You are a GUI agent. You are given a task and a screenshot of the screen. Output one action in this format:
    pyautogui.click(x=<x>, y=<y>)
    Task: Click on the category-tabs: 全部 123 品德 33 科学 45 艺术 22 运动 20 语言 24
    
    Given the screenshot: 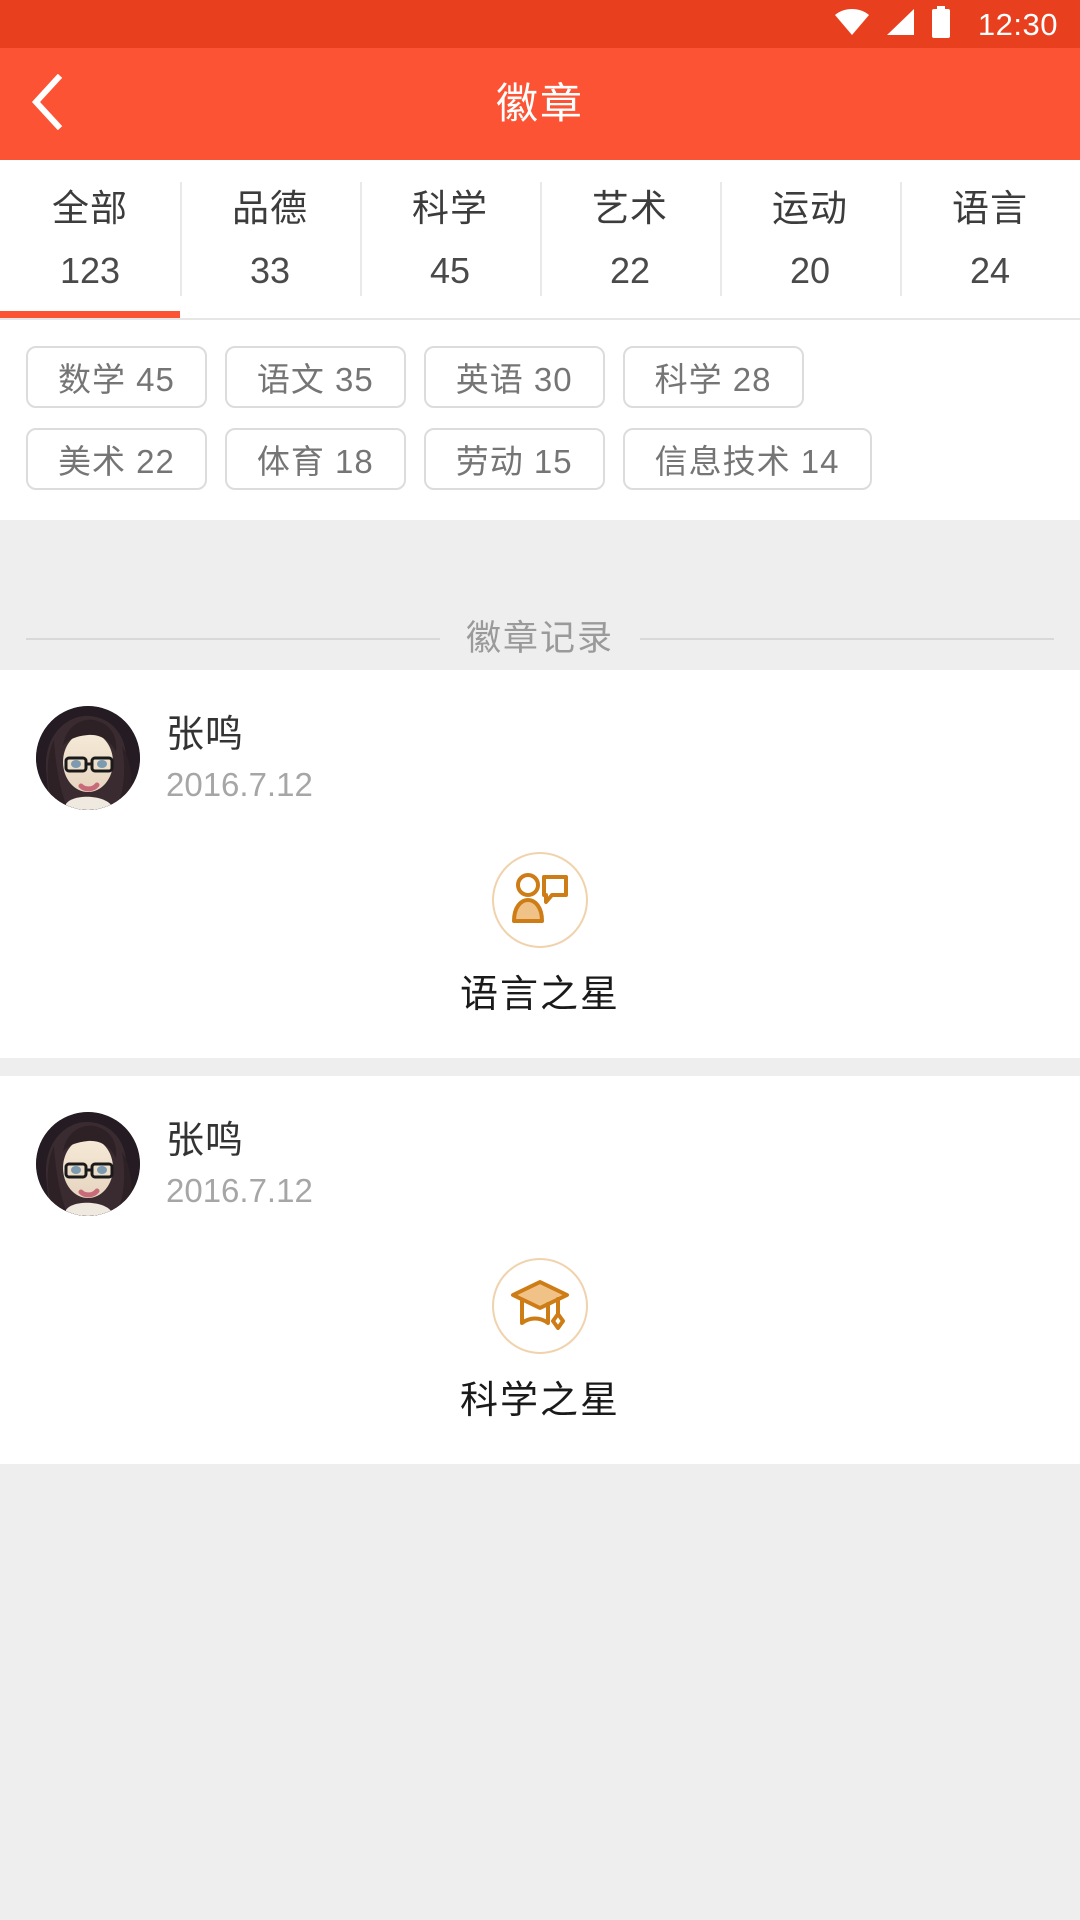 What is the action you would take?
    pyautogui.click(x=540, y=240)
    